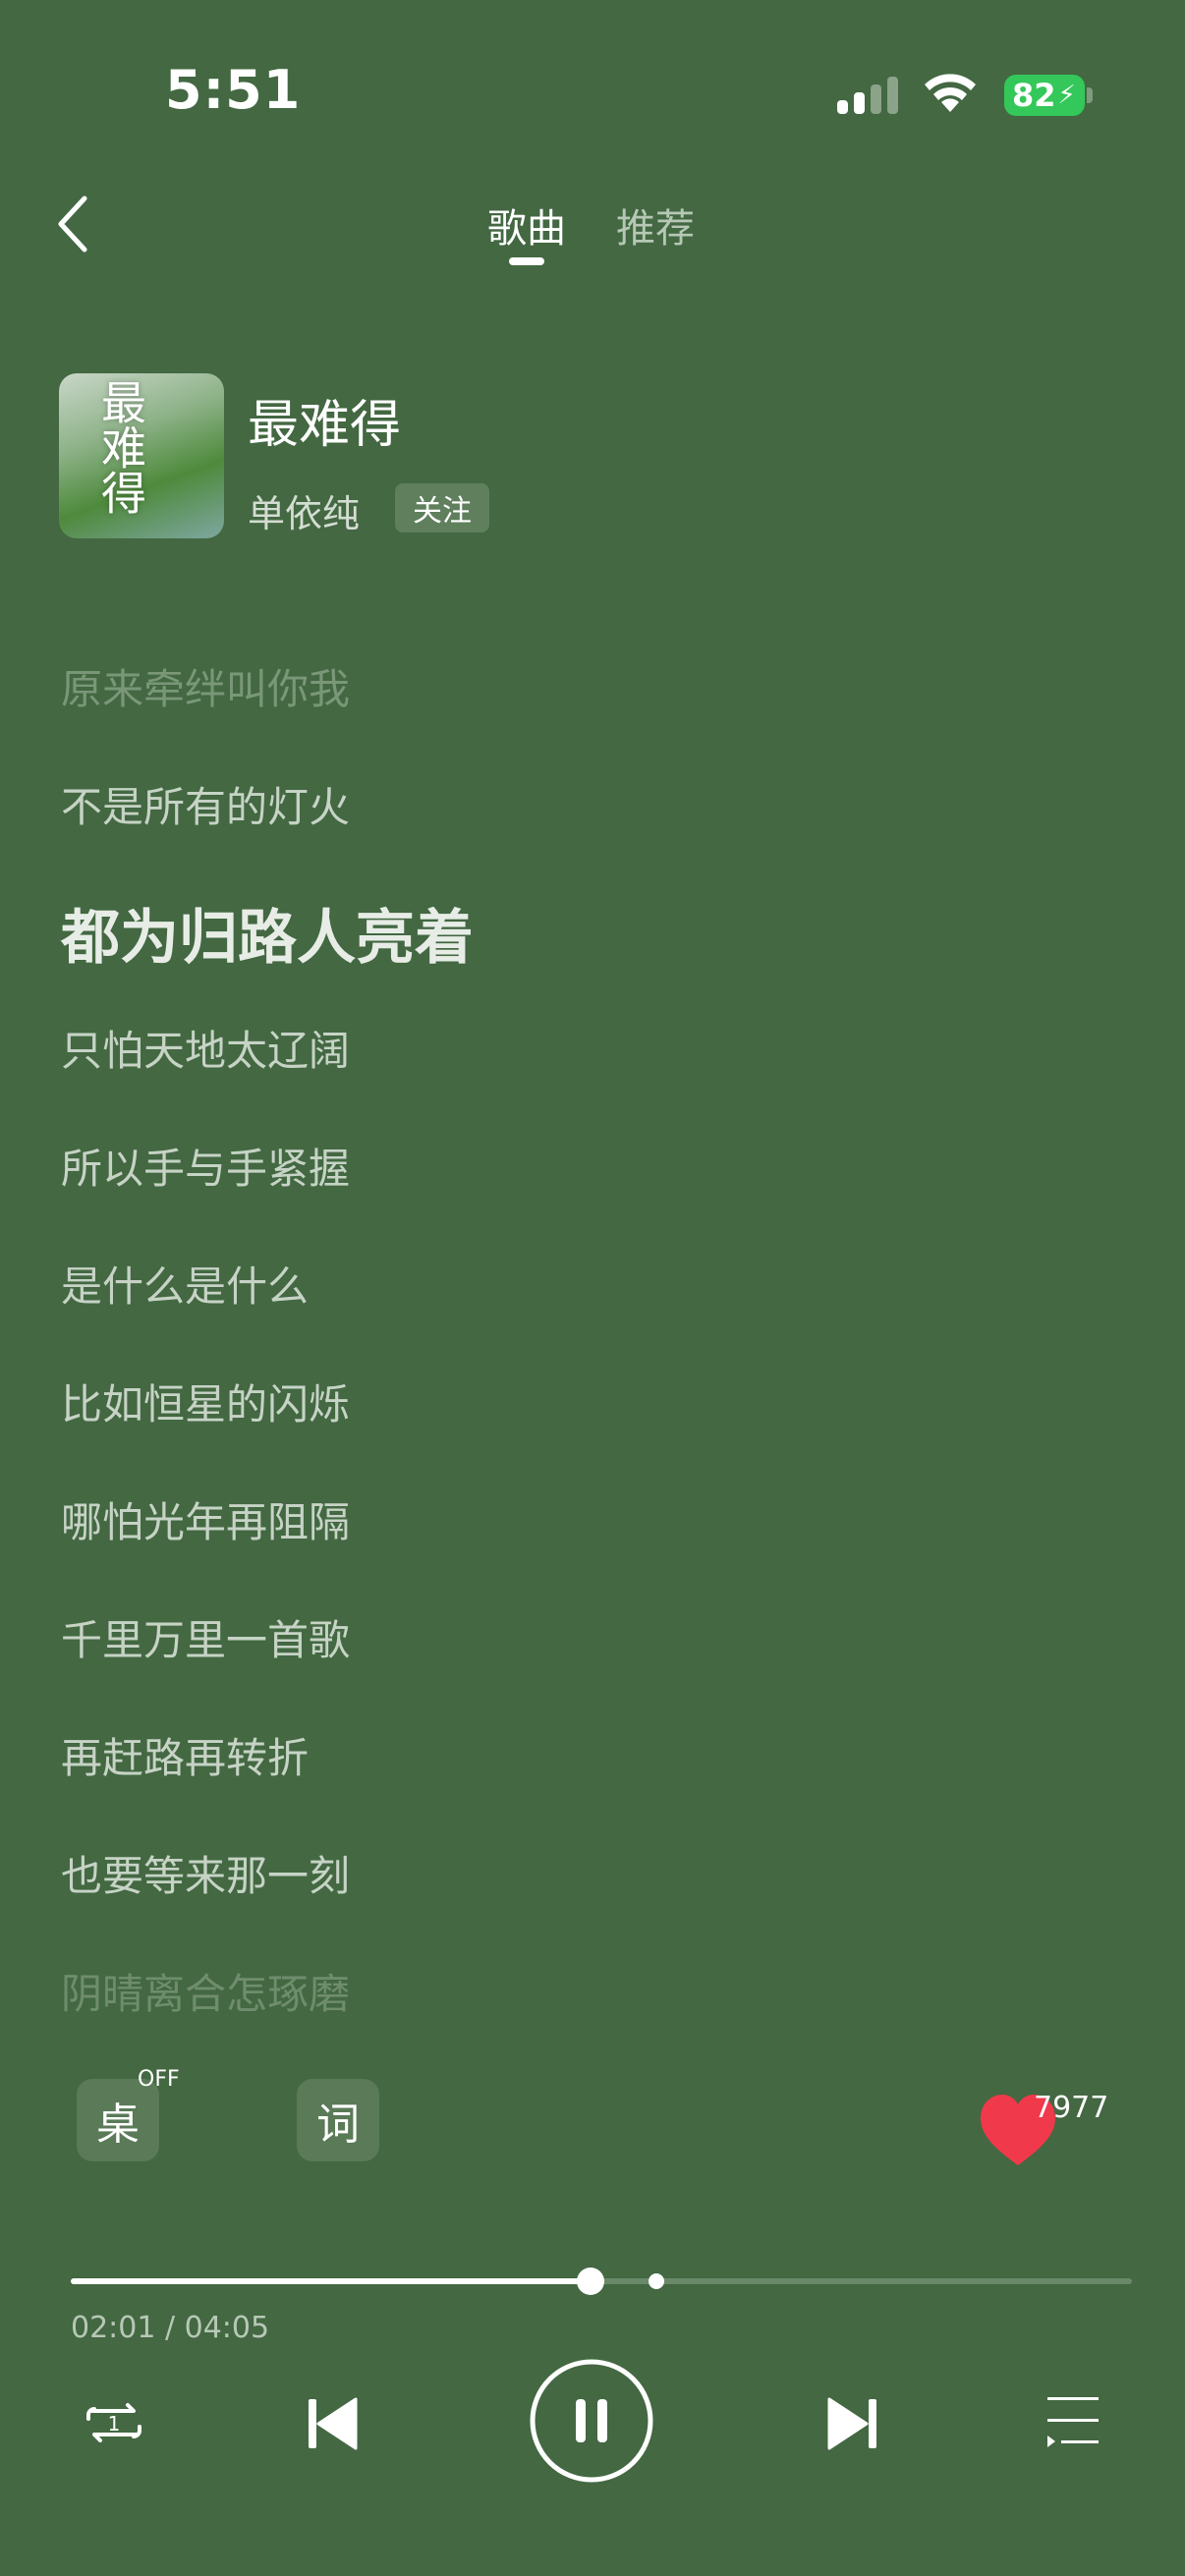 The width and height of the screenshot is (1185, 2576). What do you see at coordinates (206, 1166) in the screenshot?
I see `lyric-line: 所以手与手紧握` at bounding box center [206, 1166].